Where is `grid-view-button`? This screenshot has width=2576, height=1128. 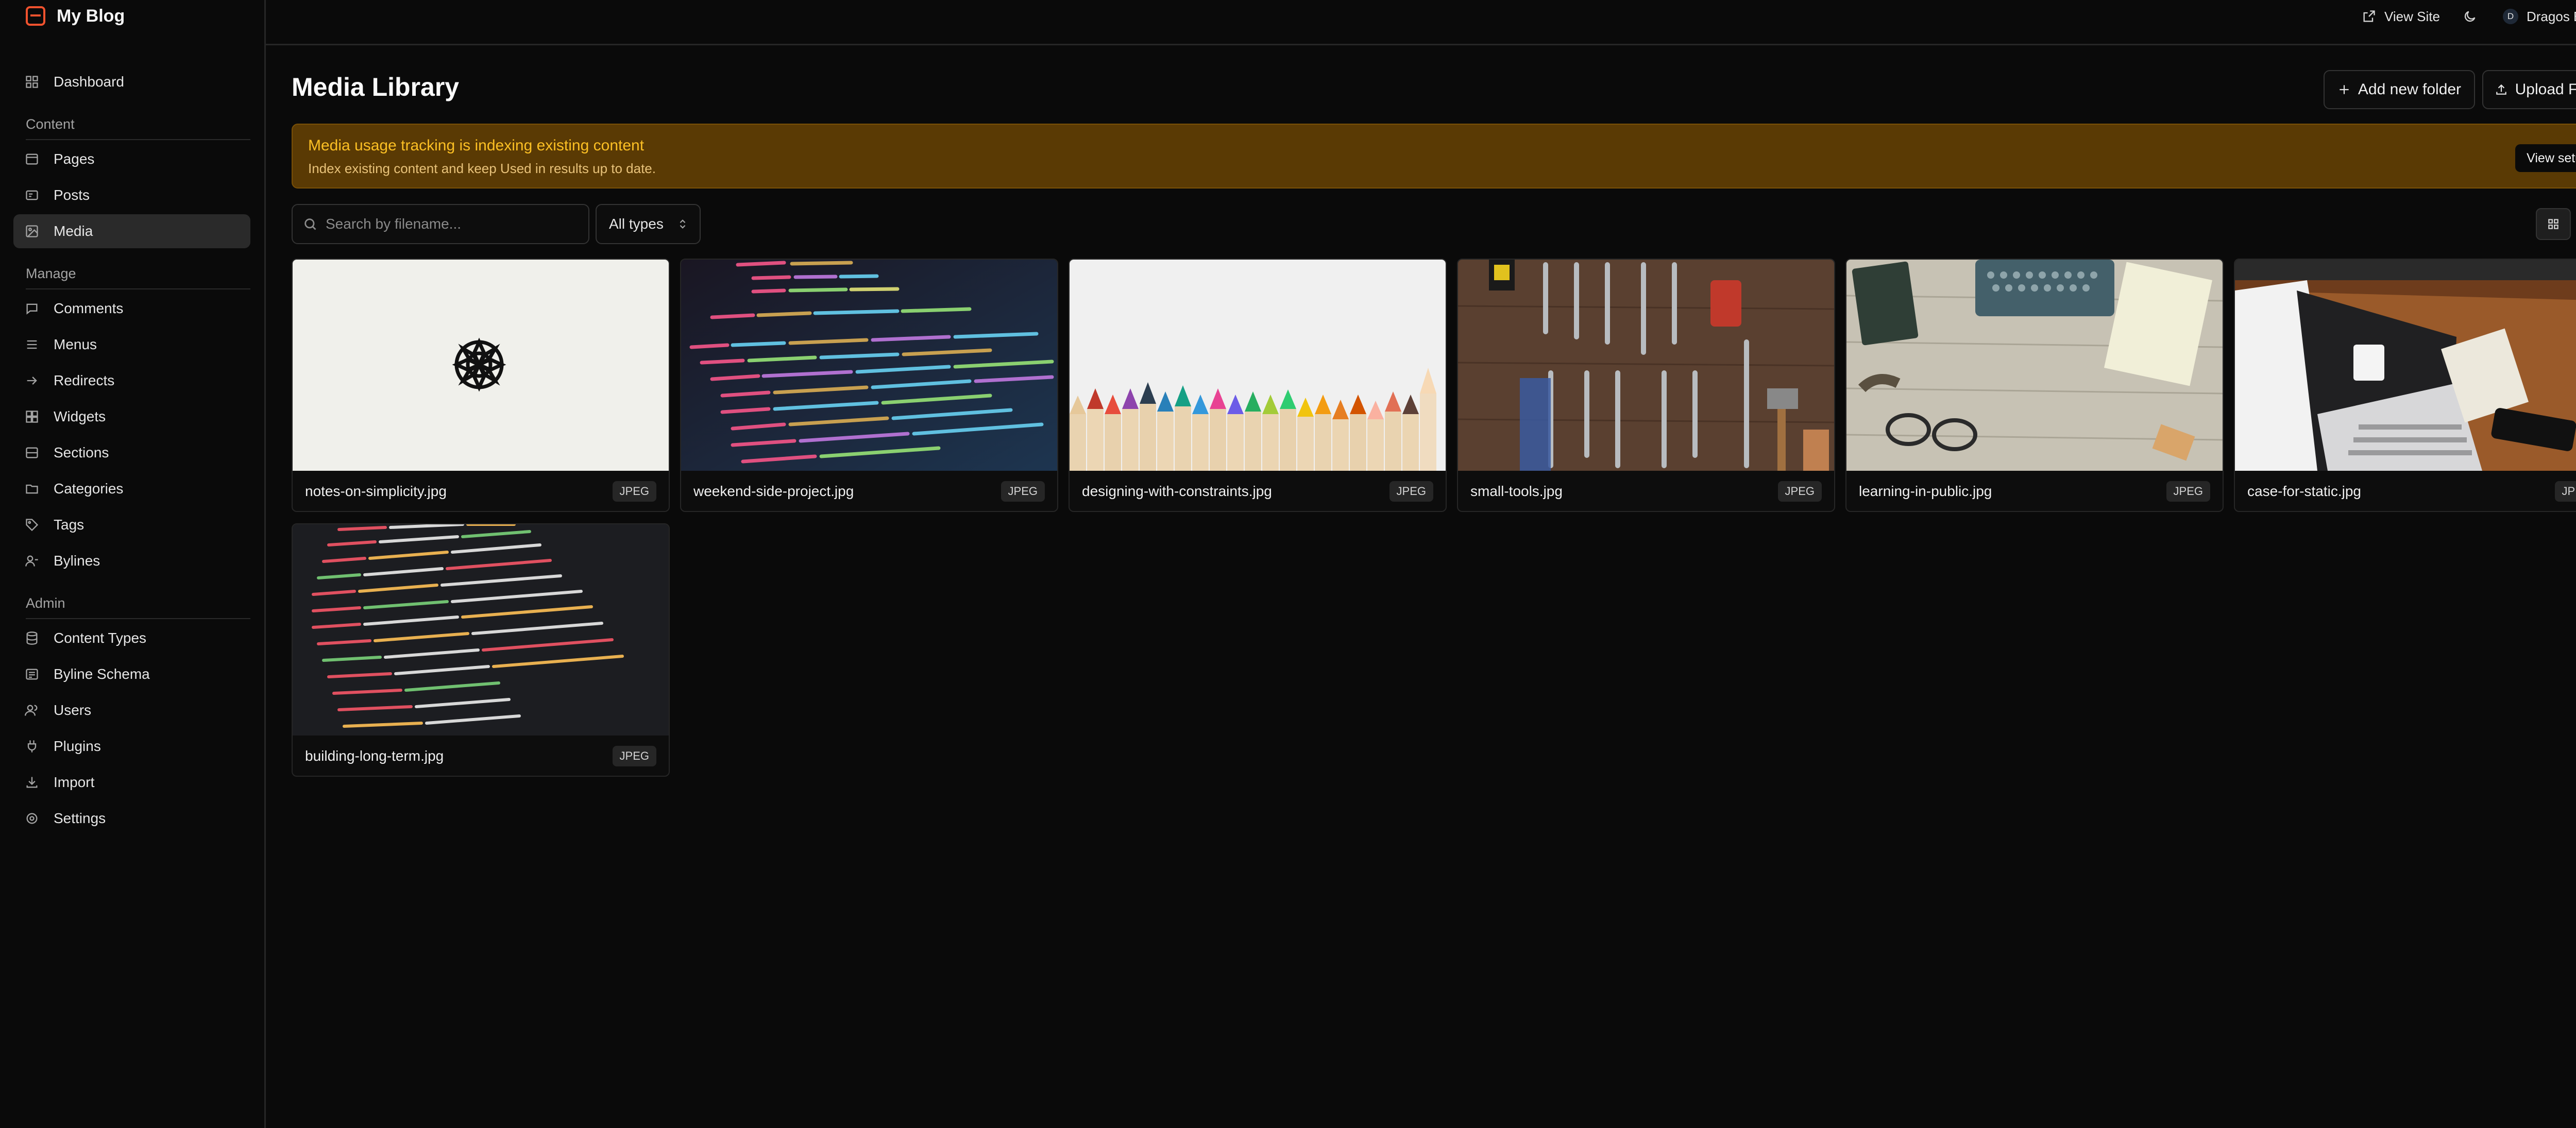 grid-view-button is located at coordinates (2553, 224).